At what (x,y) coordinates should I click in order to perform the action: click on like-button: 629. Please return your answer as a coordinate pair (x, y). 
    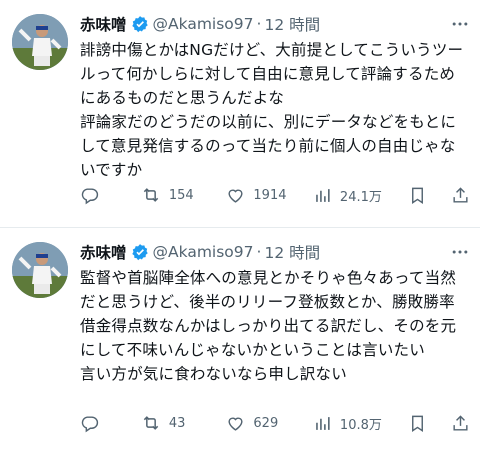
    Looking at the image, I should click on (269, 423).